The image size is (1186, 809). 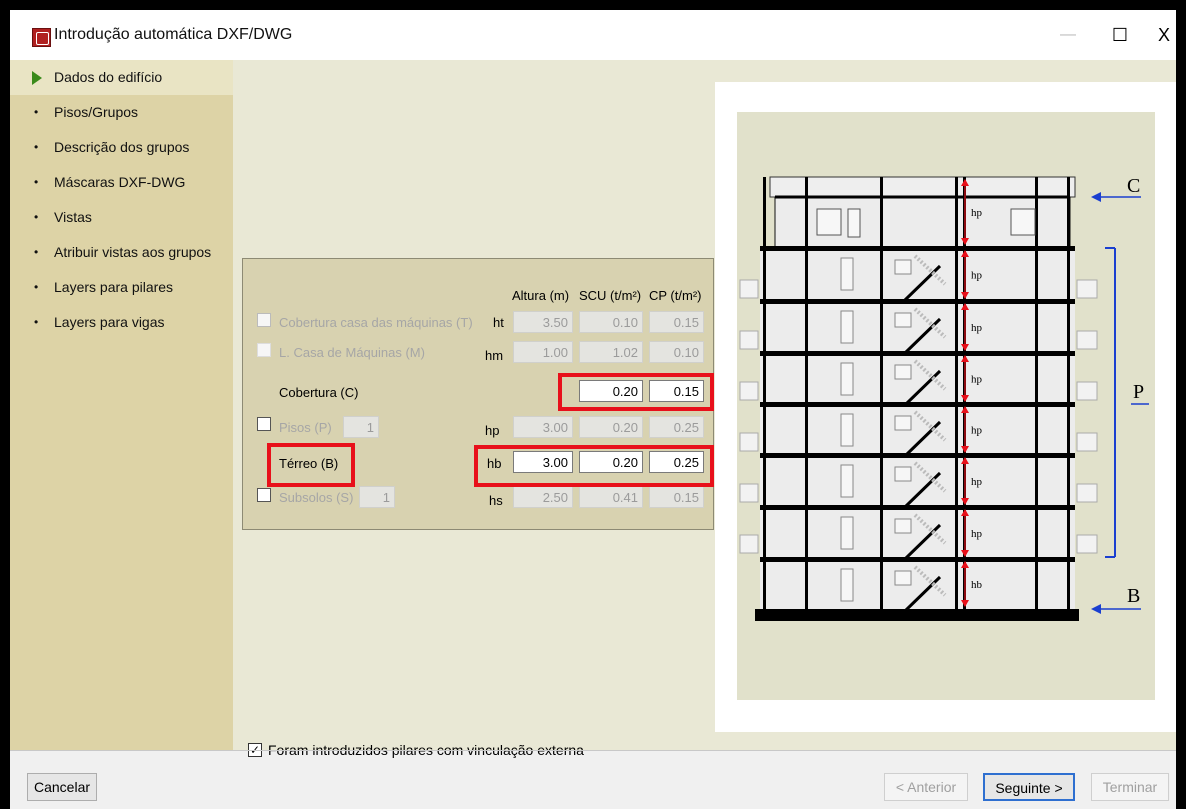 I want to click on step-dados-do-edificio: Dados do edifício, so click(x=121, y=77).